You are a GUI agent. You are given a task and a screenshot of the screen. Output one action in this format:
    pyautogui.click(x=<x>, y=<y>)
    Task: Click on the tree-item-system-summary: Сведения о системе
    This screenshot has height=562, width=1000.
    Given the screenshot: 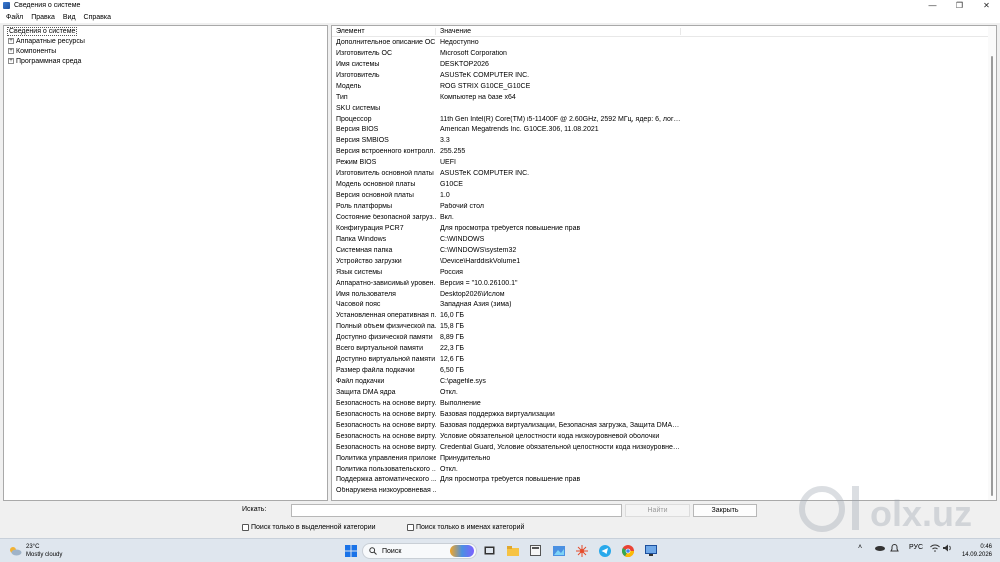 What is the action you would take?
    pyautogui.click(x=165, y=31)
    